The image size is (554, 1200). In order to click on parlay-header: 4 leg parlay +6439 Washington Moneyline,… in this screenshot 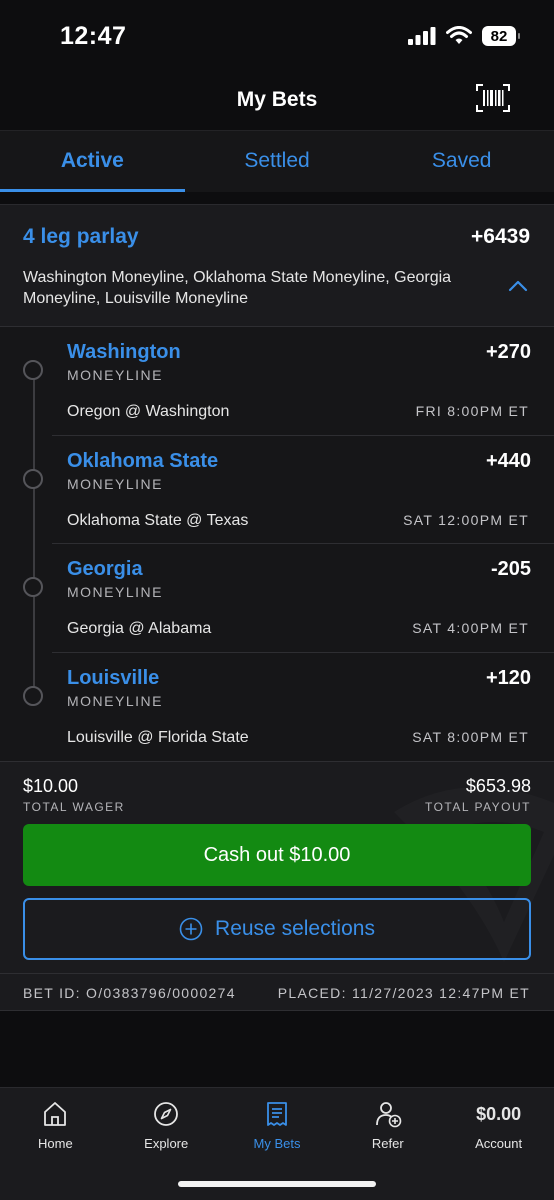, I will do `click(277, 266)`.